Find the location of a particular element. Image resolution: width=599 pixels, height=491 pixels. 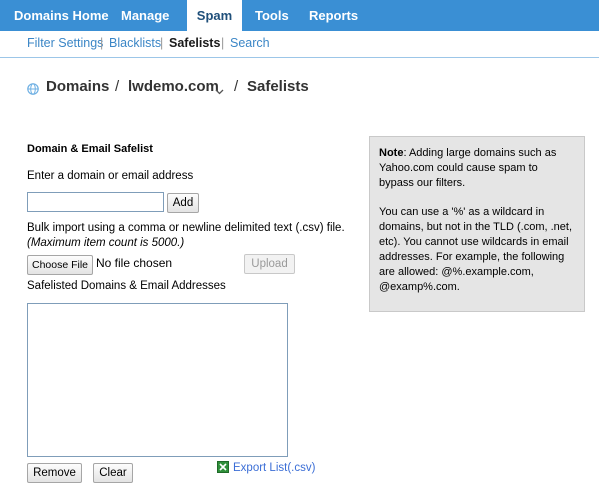

export-list-label: Export List(.csv) is located at coordinates (274, 468).